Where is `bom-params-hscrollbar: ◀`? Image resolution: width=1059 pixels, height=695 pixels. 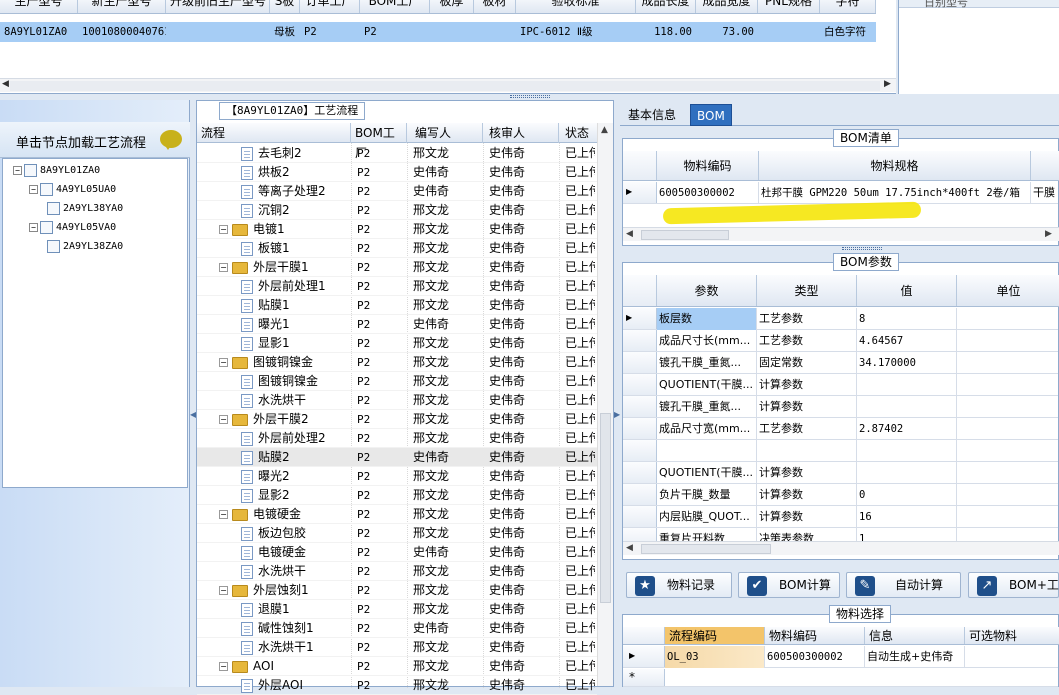 bom-params-hscrollbar: ◀ is located at coordinates (841, 548).